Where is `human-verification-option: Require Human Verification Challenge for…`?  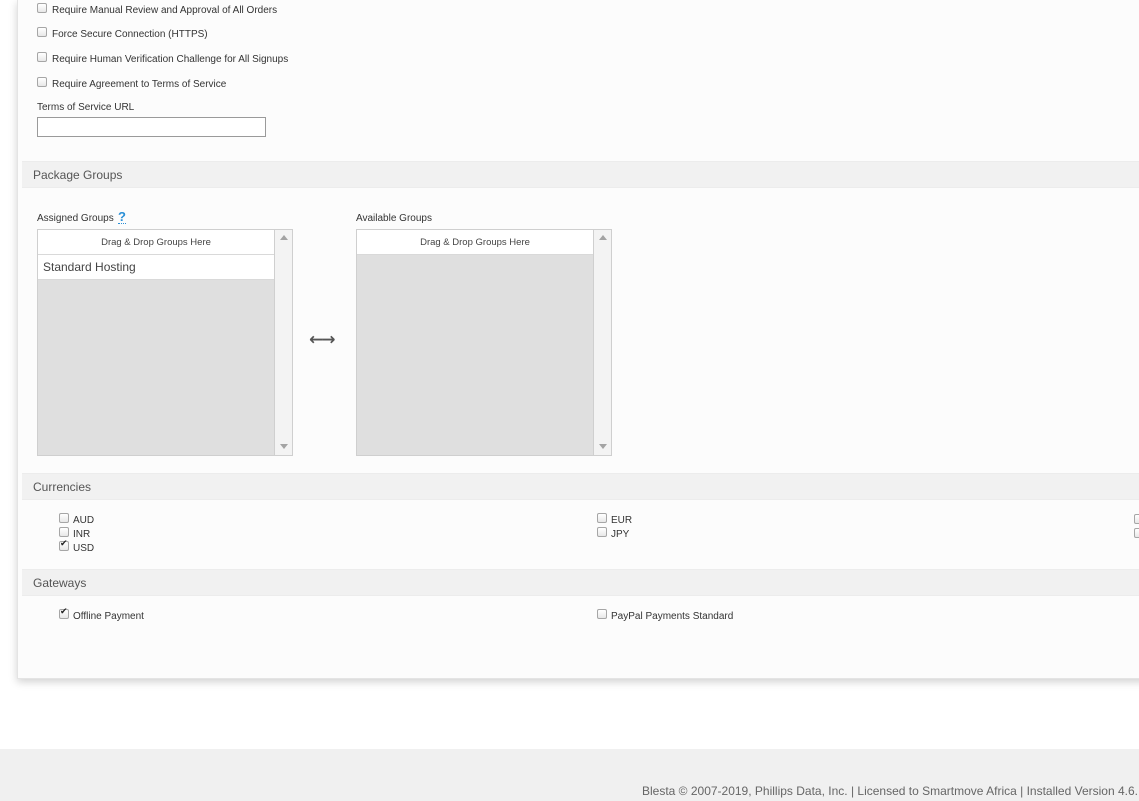
human-verification-option: Require Human Verification Challenge for… is located at coordinates (162, 58).